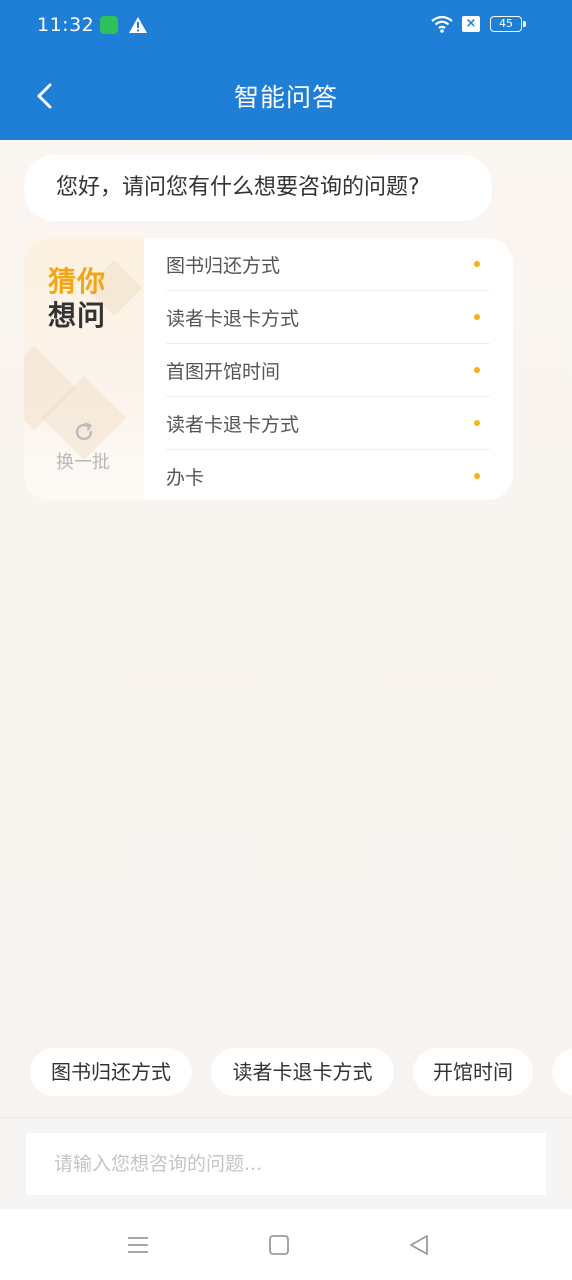 Image resolution: width=572 pixels, height=1280 pixels. Describe the element at coordinates (279, 1245) in the screenshot. I see `home-square-icon` at that location.